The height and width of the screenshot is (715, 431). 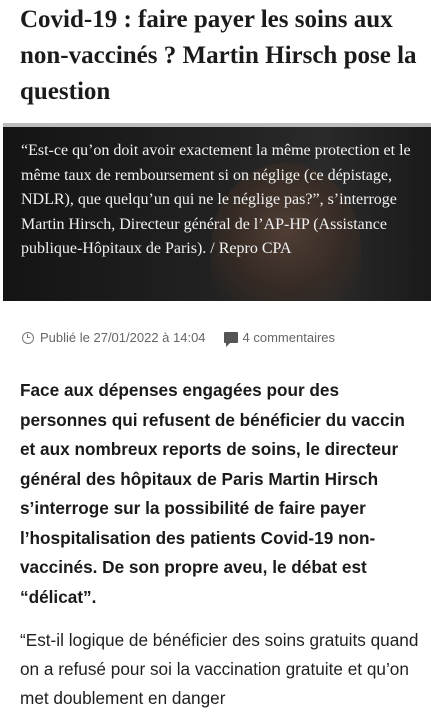 I want to click on clock-icon, so click(x=28, y=337).